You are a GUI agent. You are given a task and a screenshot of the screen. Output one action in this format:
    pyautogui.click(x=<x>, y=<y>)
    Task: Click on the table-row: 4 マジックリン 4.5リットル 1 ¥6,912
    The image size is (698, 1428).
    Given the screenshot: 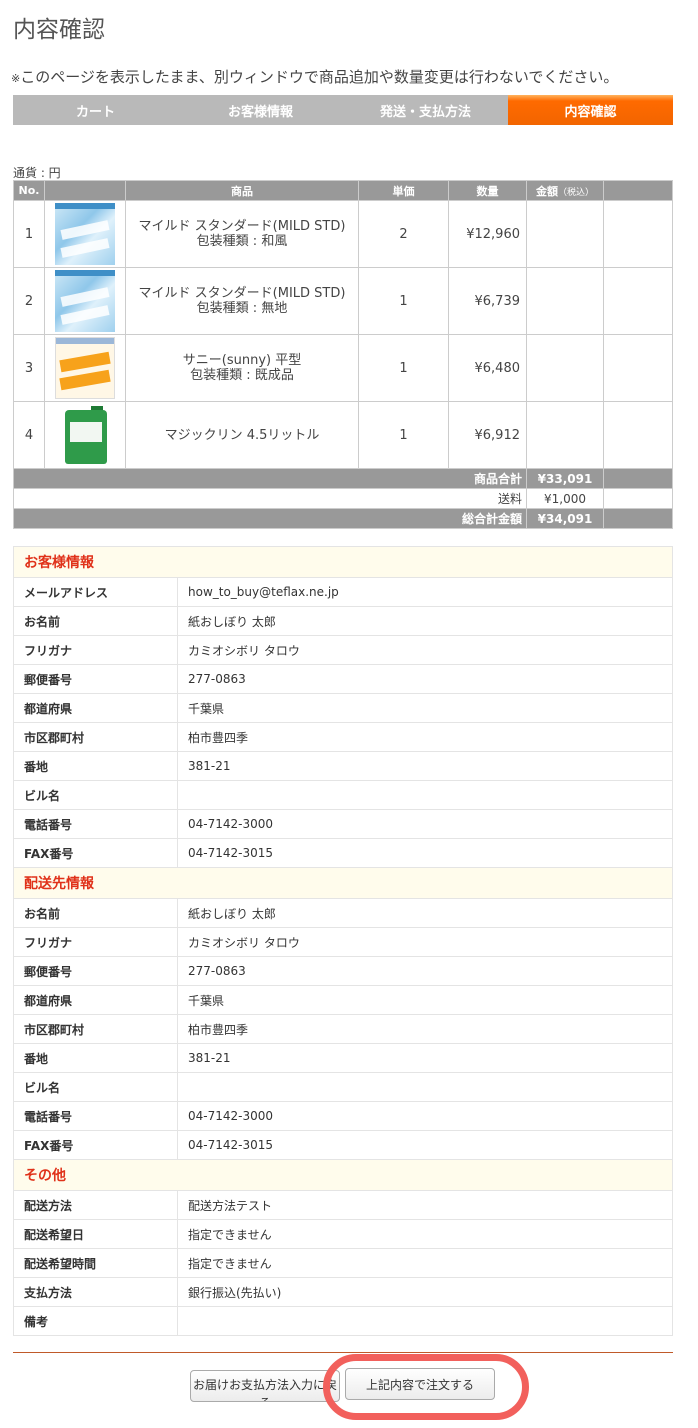 What is the action you would take?
    pyautogui.click(x=343, y=435)
    